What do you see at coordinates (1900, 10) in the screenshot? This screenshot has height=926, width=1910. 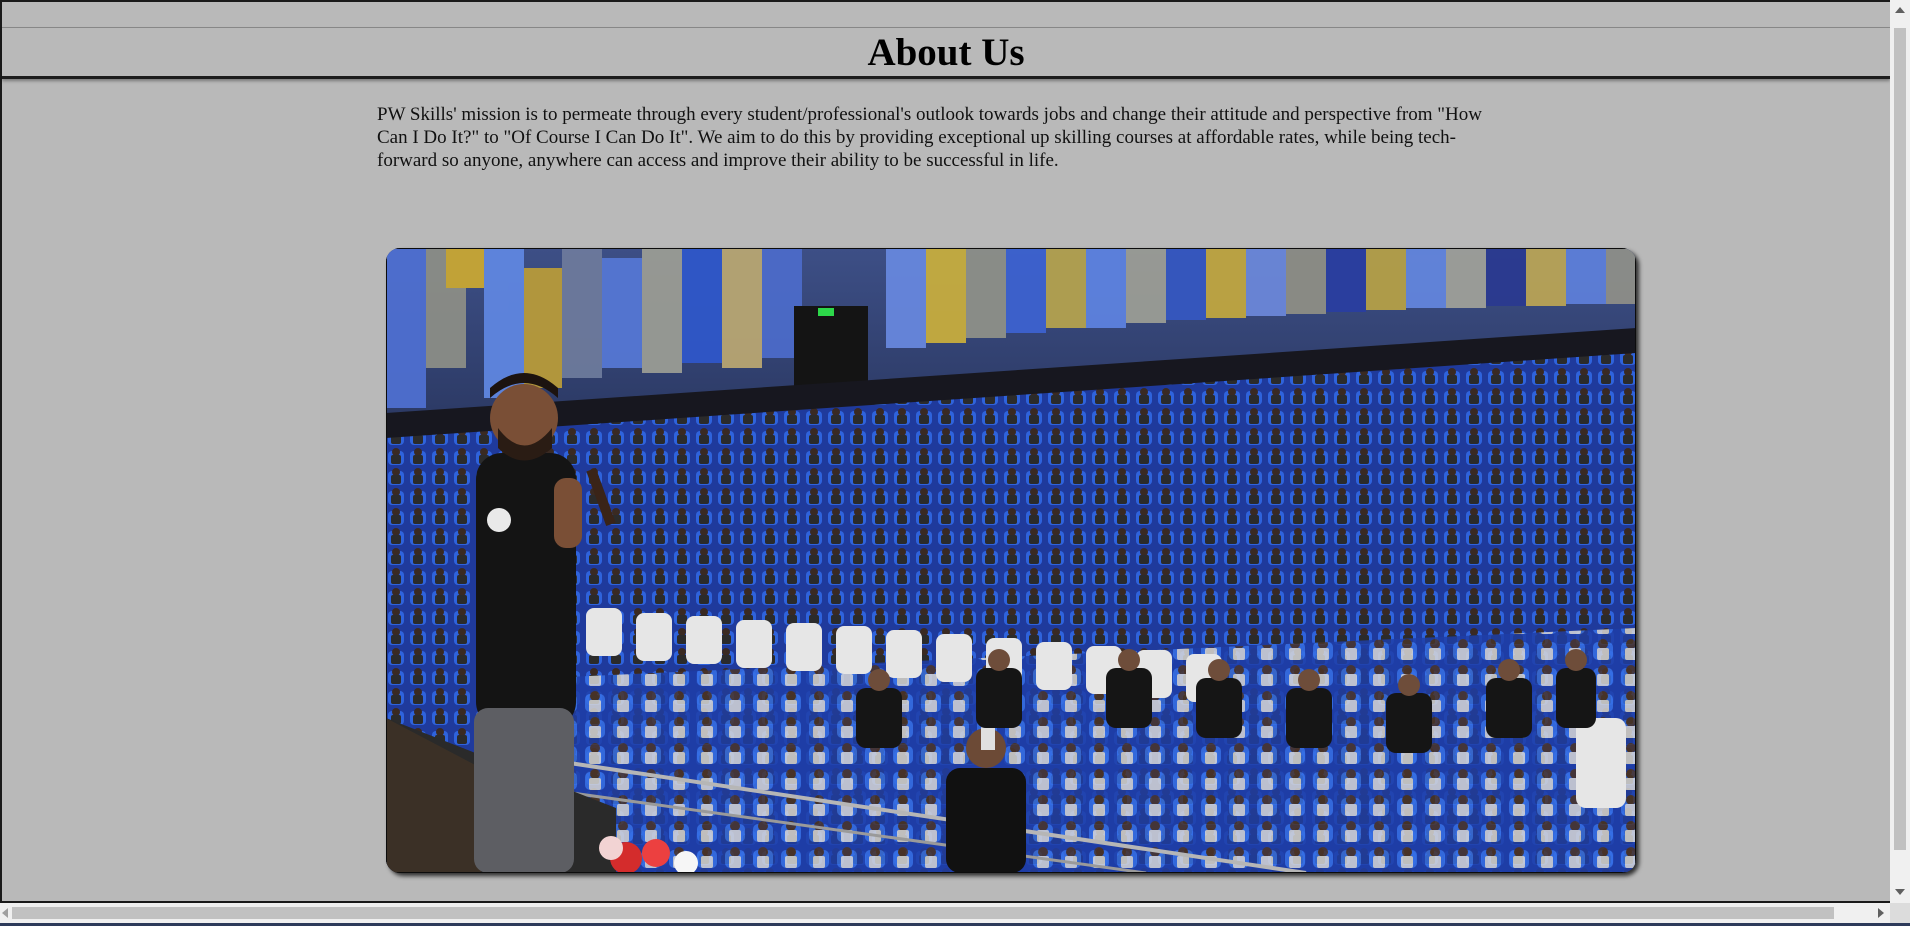 I see `chevron-up-icon` at bounding box center [1900, 10].